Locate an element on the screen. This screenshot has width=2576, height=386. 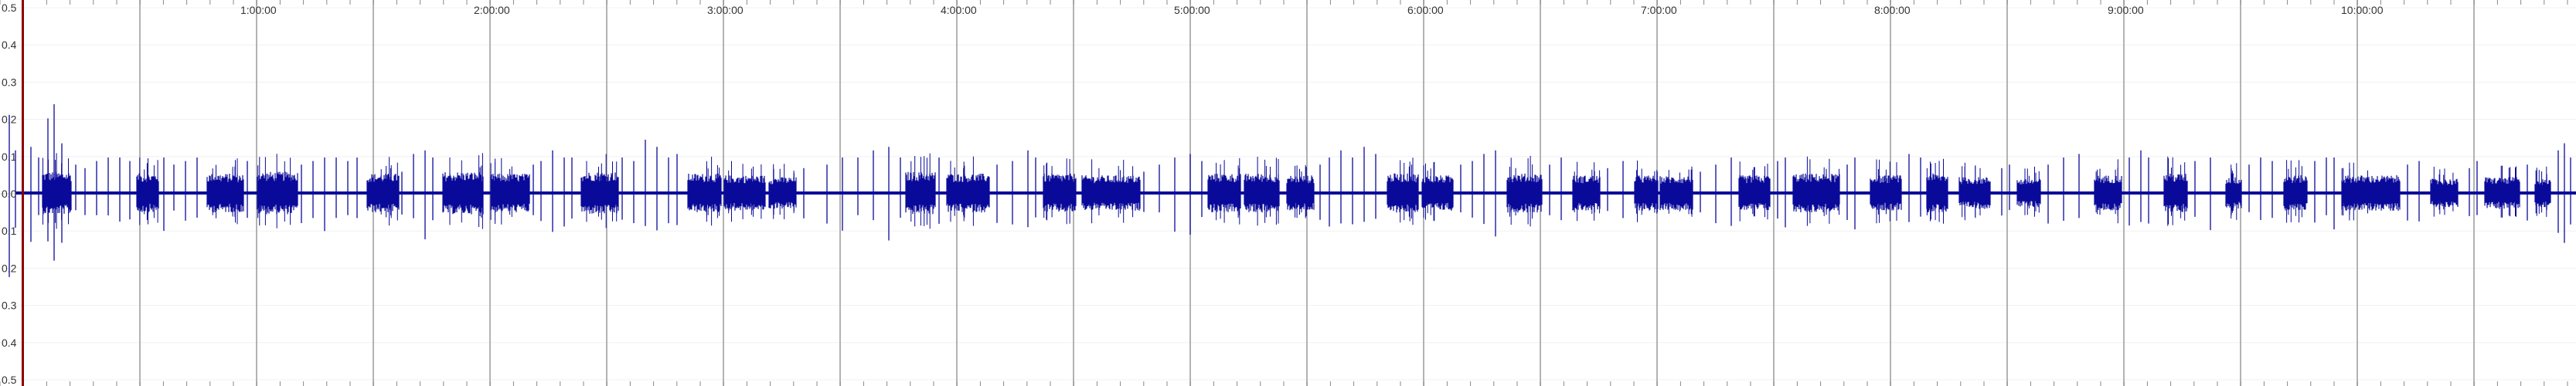
time-label: 4:00:00 is located at coordinates (959, 10).